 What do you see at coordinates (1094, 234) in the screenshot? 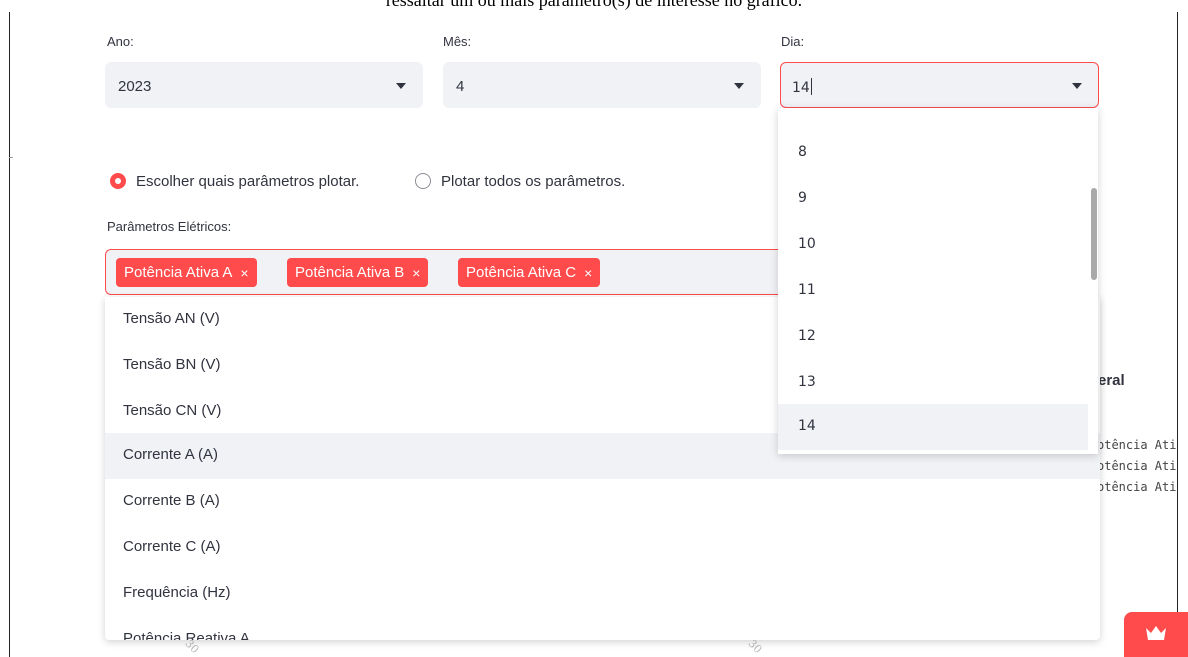
I see `day-menu-scrollbar` at bounding box center [1094, 234].